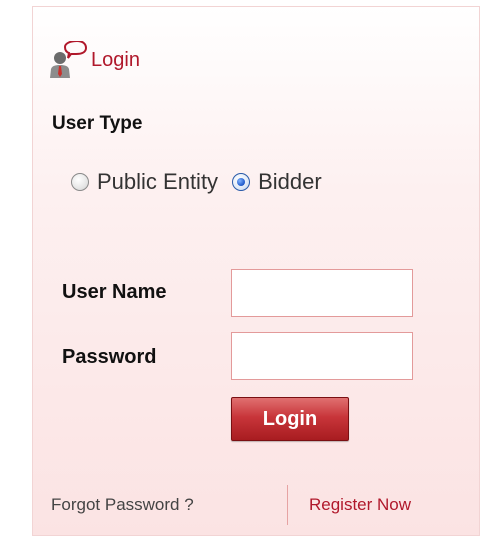 This screenshot has height=542, width=491. Describe the element at coordinates (80, 182) in the screenshot. I see `public-entity-radio` at that location.